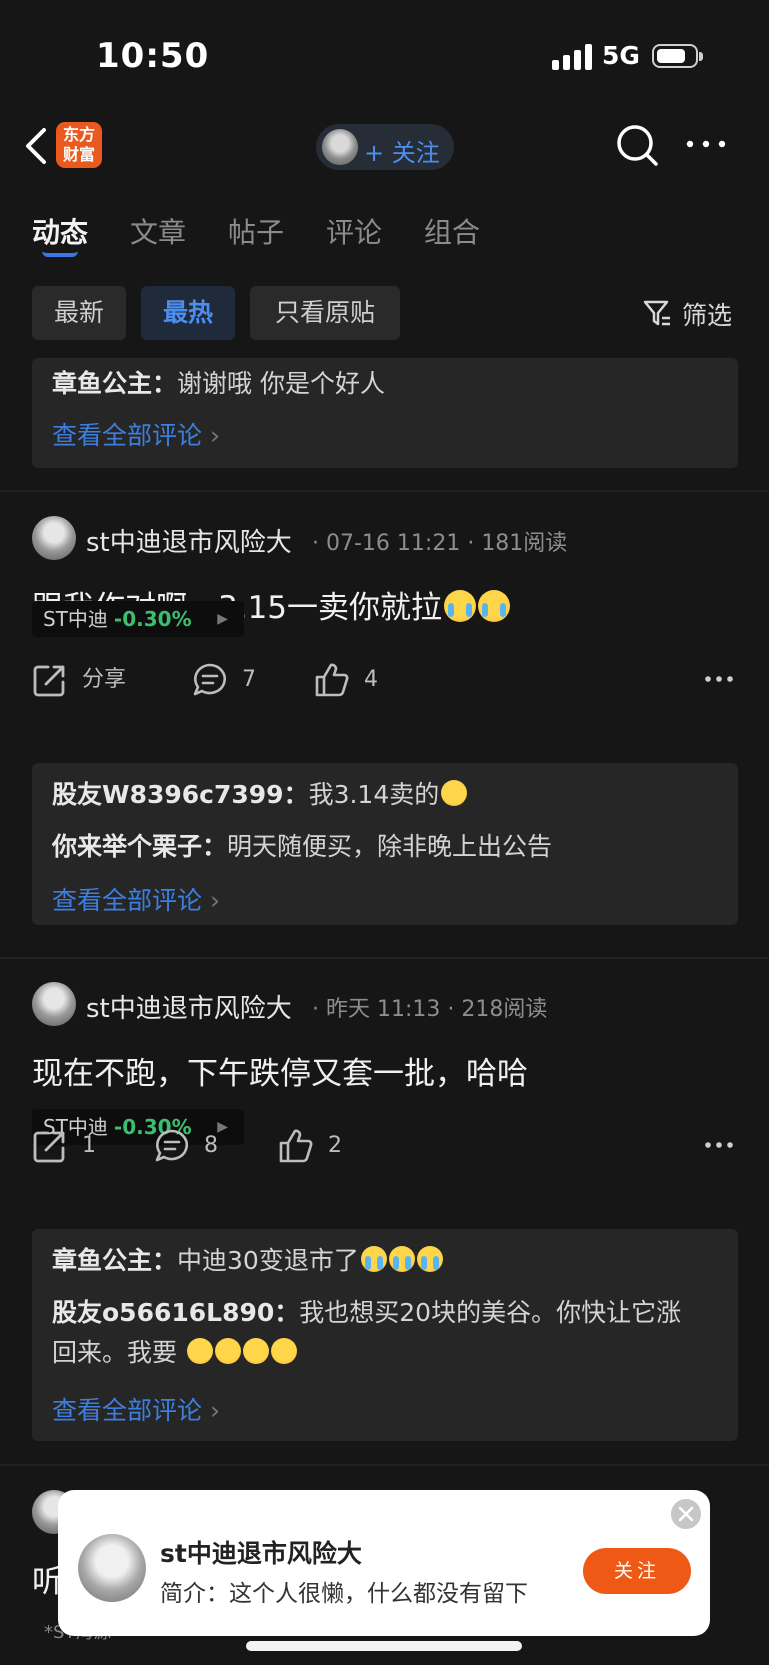 This screenshot has width=769, height=1665. What do you see at coordinates (384, 1646) in the screenshot?
I see `home-indicator` at bounding box center [384, 1646].